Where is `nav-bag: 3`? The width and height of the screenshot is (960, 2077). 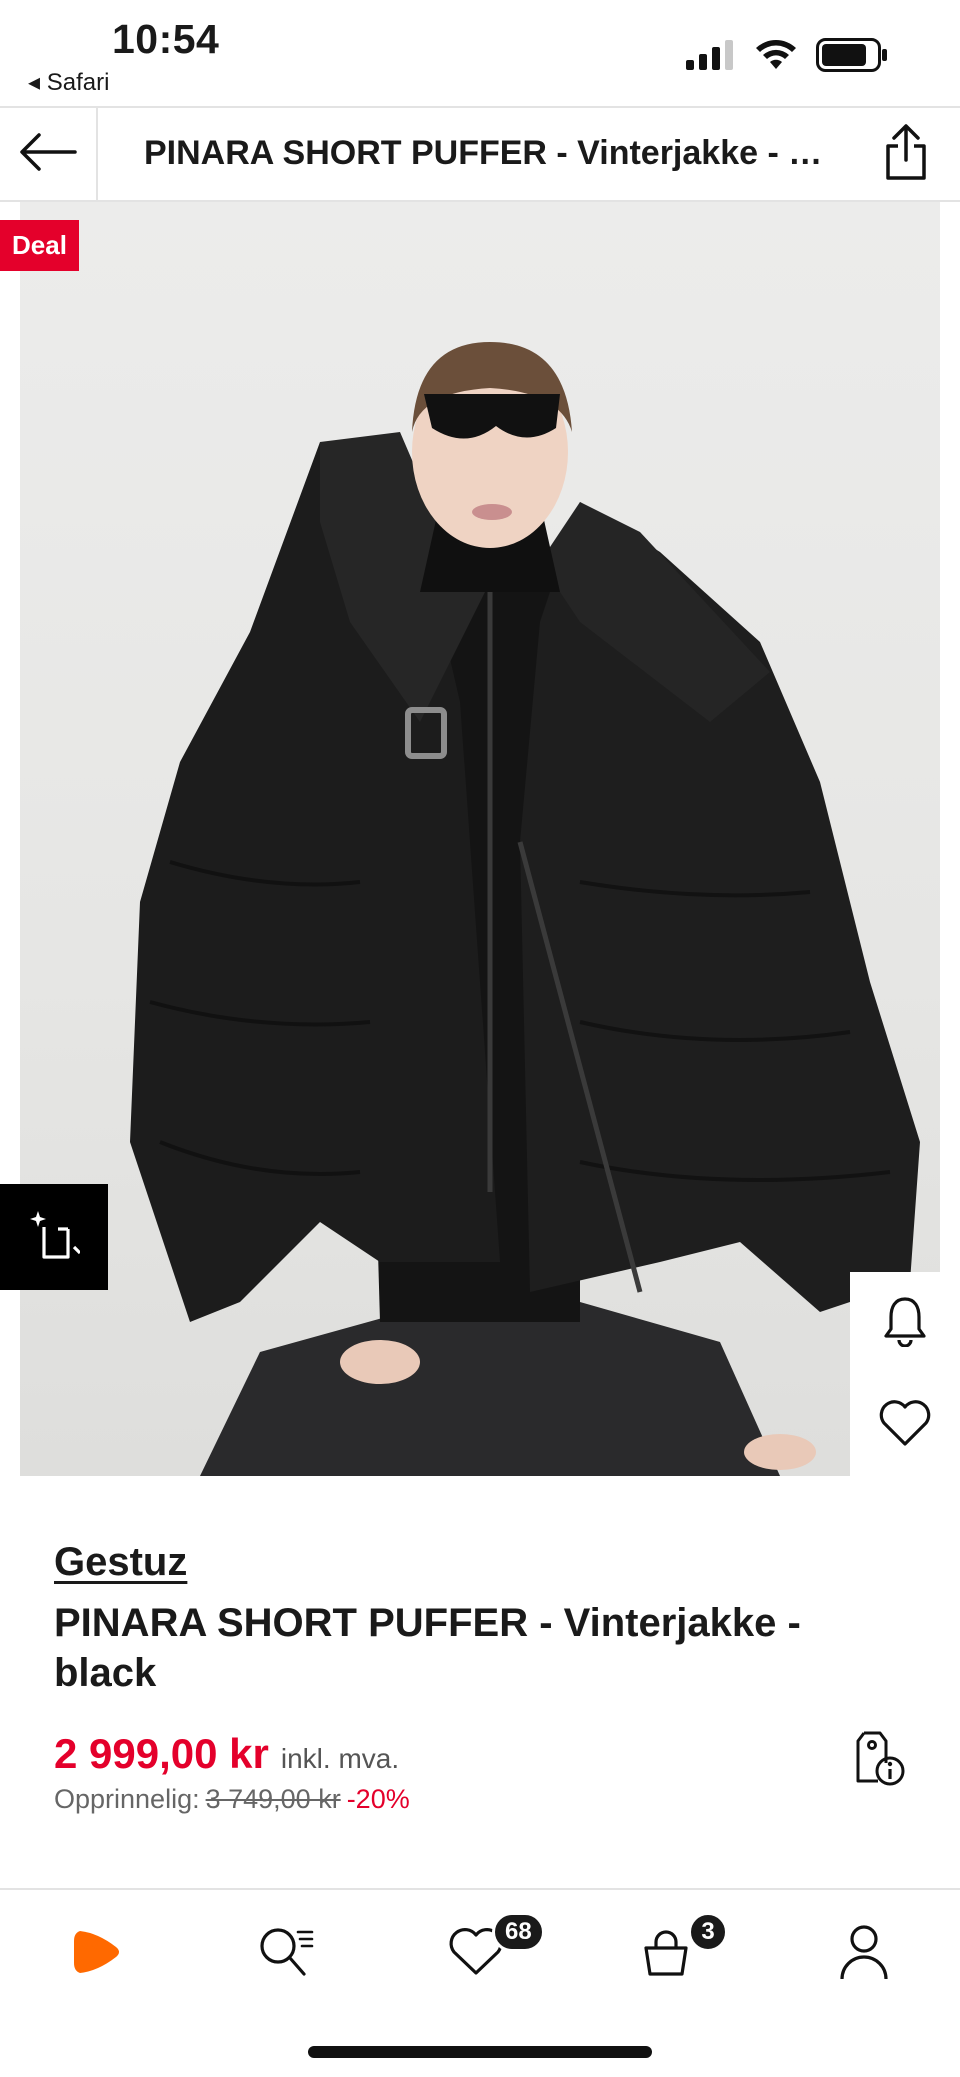 nav-bag: 3 is located at coordinates (672, 1953).